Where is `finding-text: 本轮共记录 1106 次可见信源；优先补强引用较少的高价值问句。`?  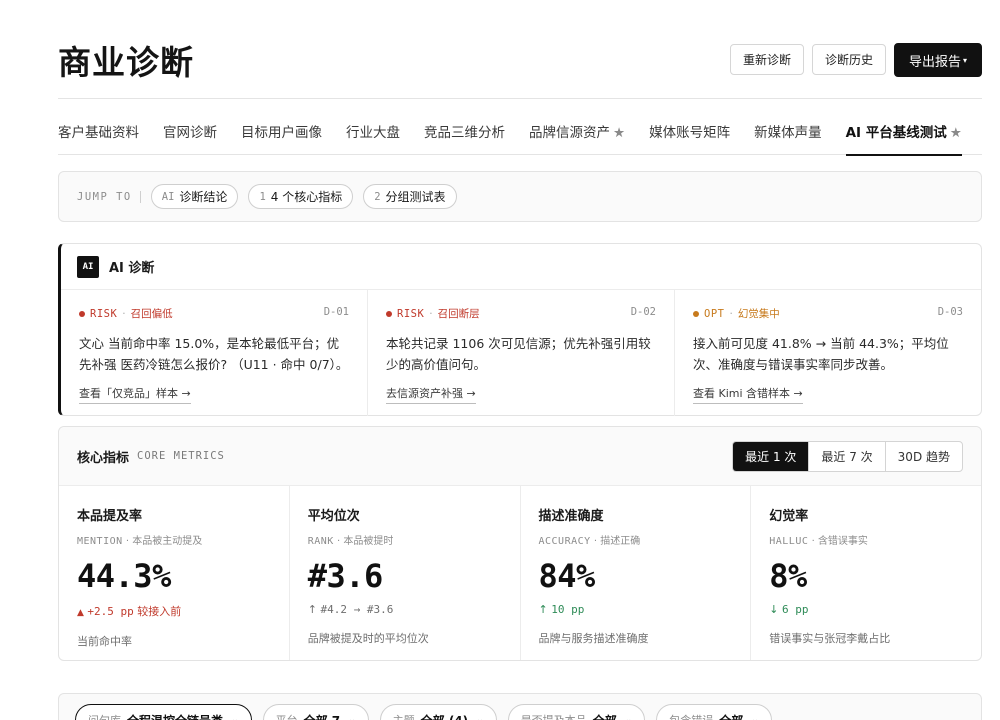 finding-text: 本轮共记录 1106 次可见信源；优先补强引用较少的高价值问句。 is located at coordinates (518, 354).